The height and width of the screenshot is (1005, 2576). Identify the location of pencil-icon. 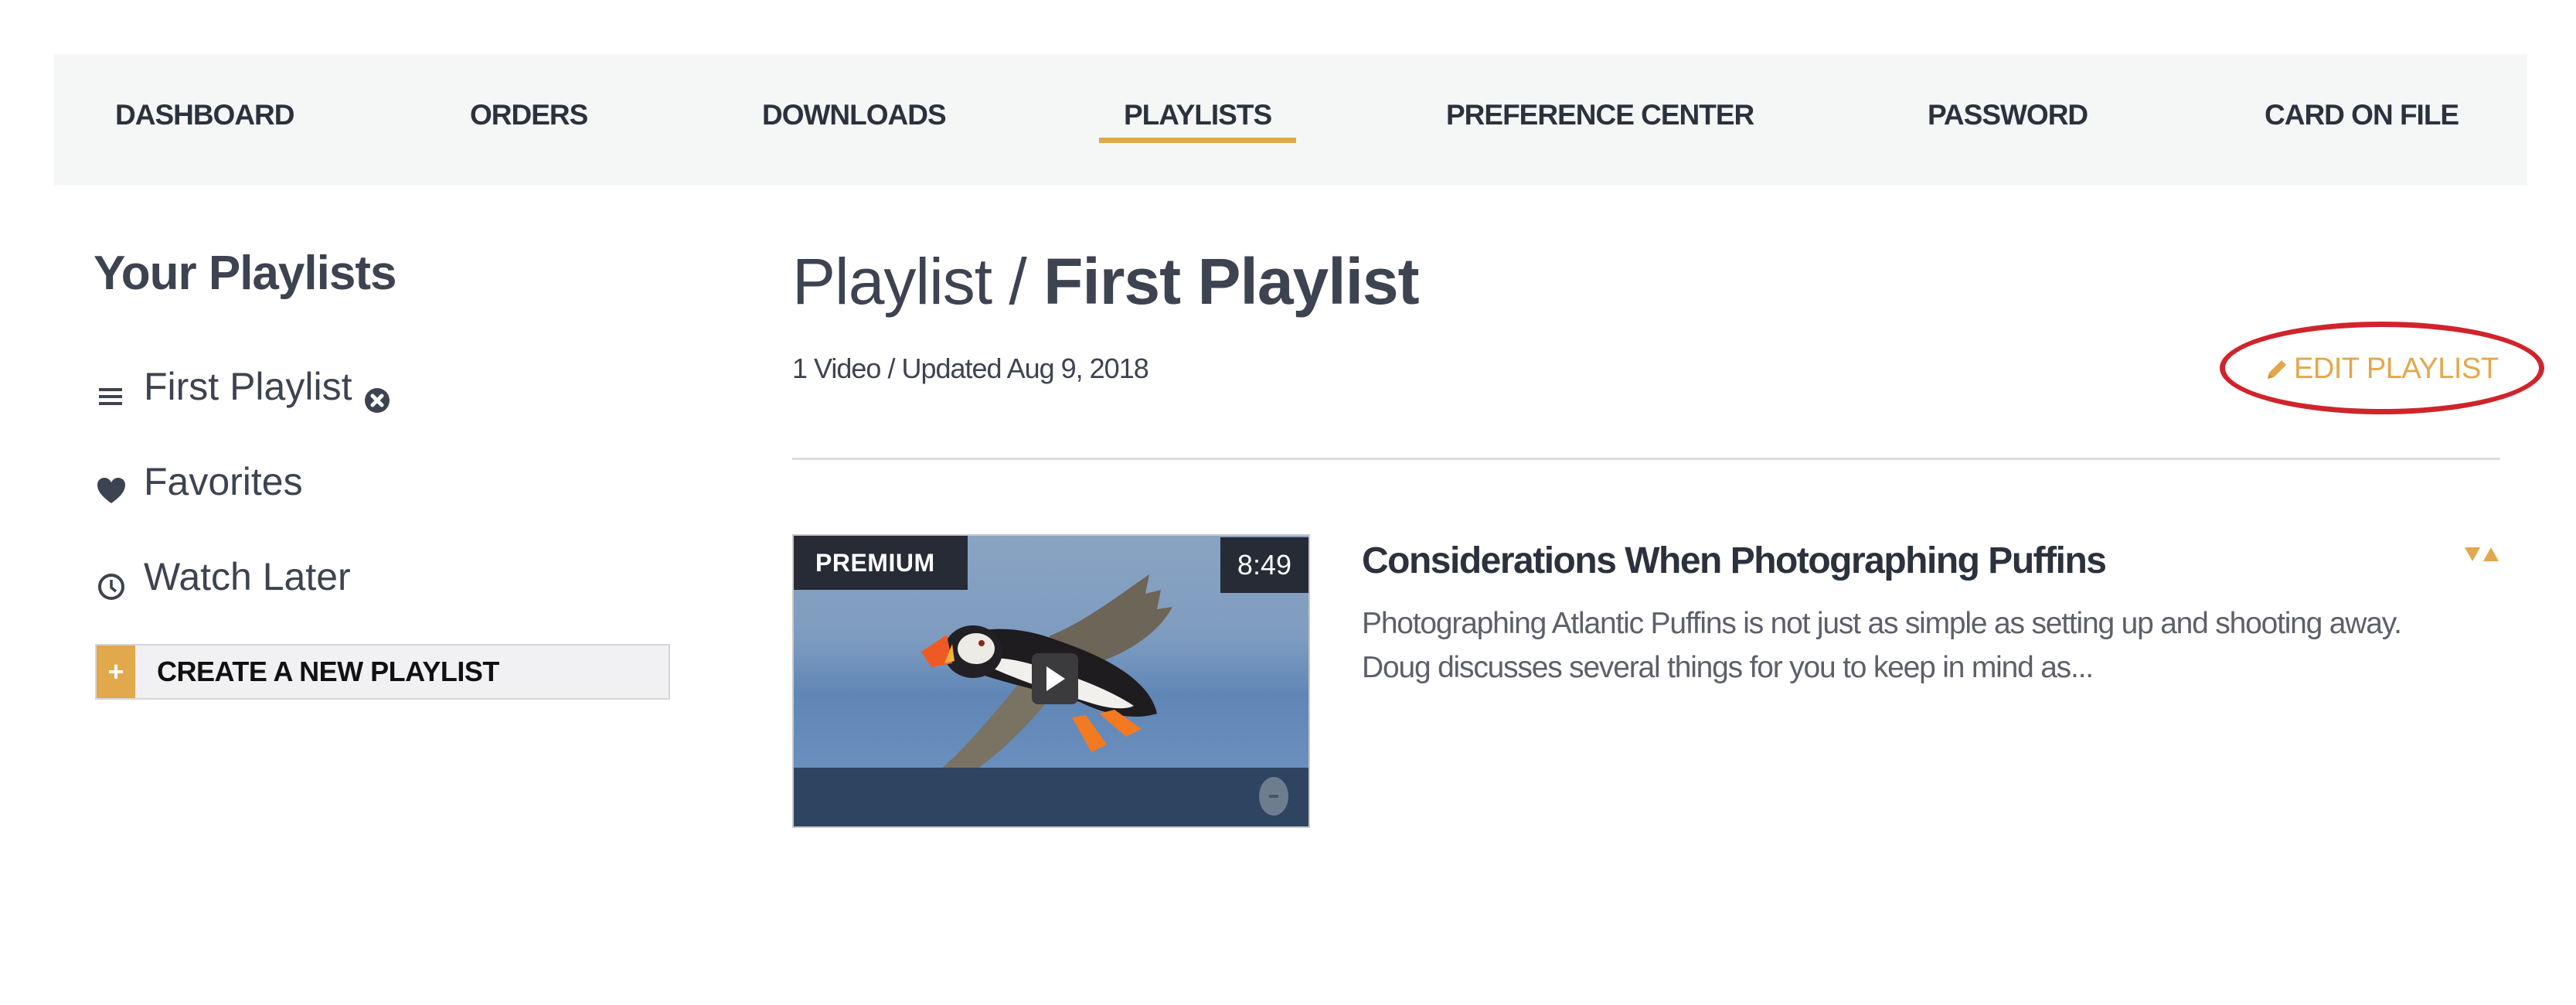
(2277, 369).